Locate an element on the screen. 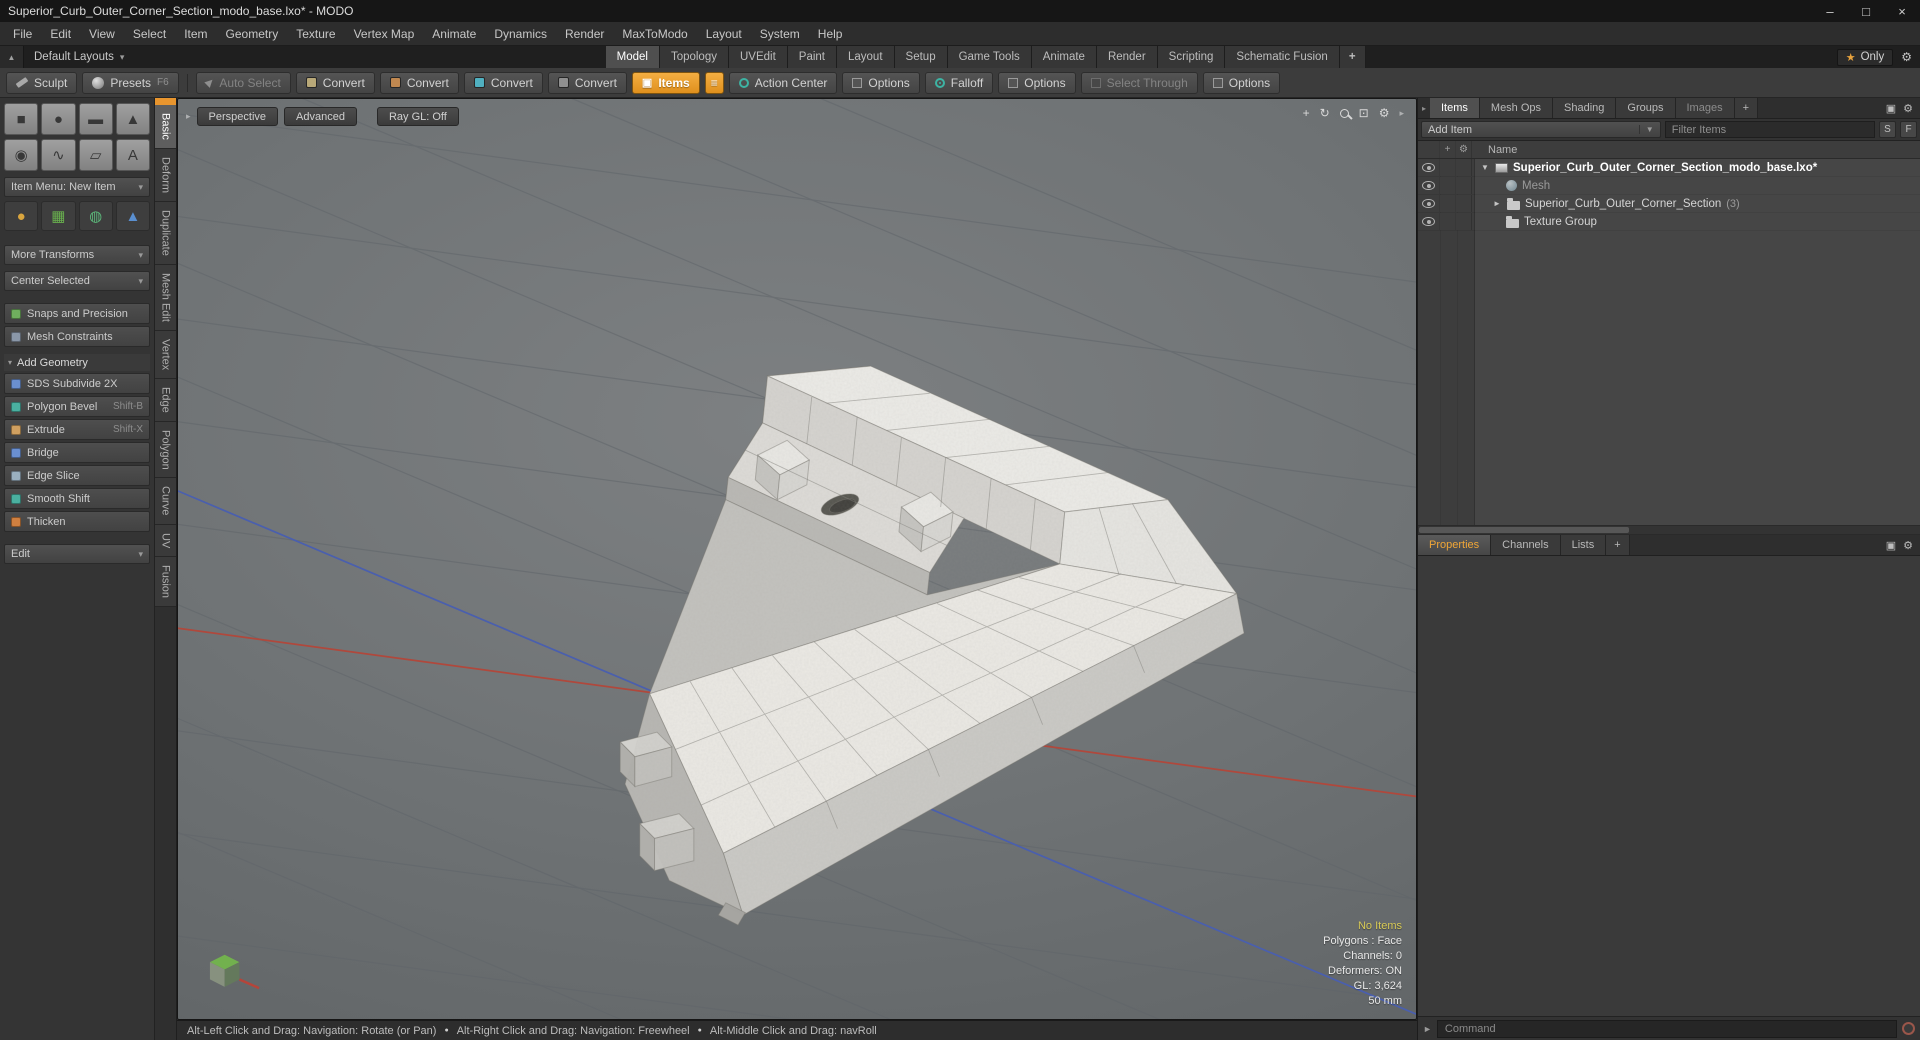 Image resolution: width=1920 pixels, height=1040 pixels. vtab-curve: Curve is located at coordinates (165, 501).